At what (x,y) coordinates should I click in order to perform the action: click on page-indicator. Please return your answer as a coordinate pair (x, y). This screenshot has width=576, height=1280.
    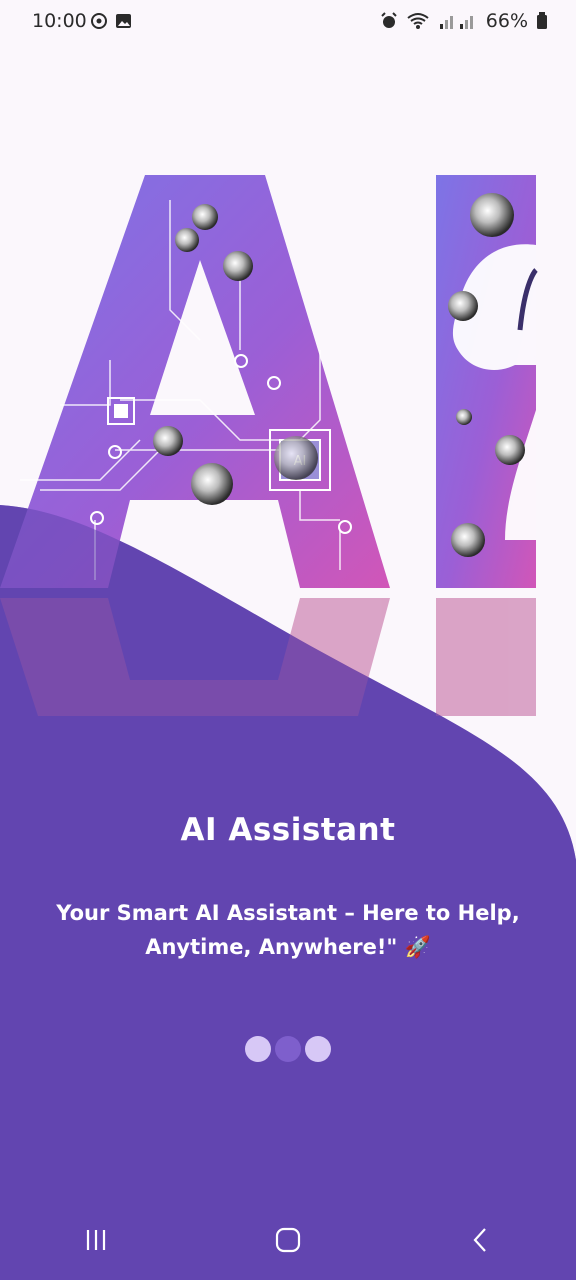
    Looking at the image, I should click on (288, 1049).